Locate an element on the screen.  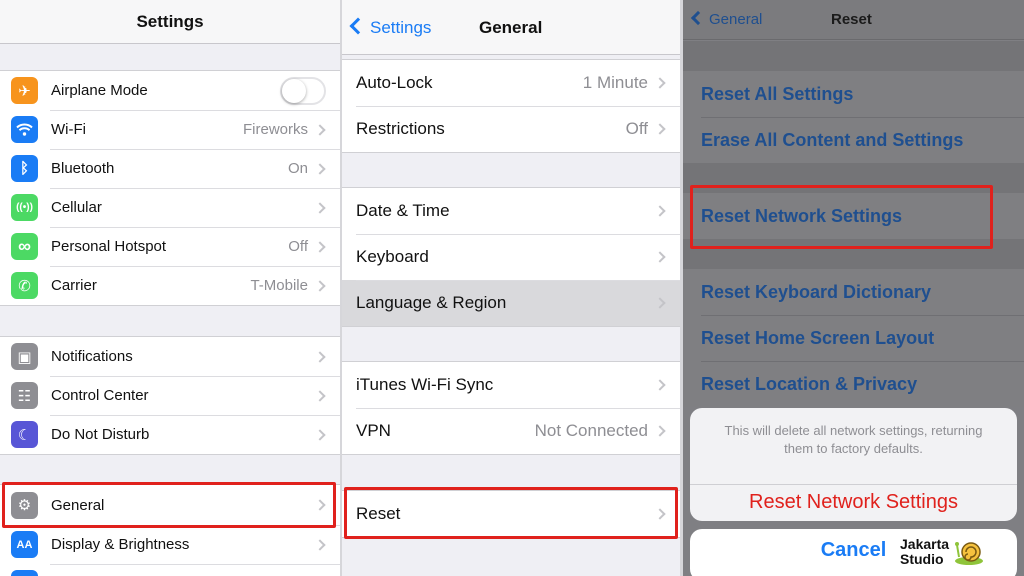
general-item-label: Date & Time is located at coordinates (403, 210).